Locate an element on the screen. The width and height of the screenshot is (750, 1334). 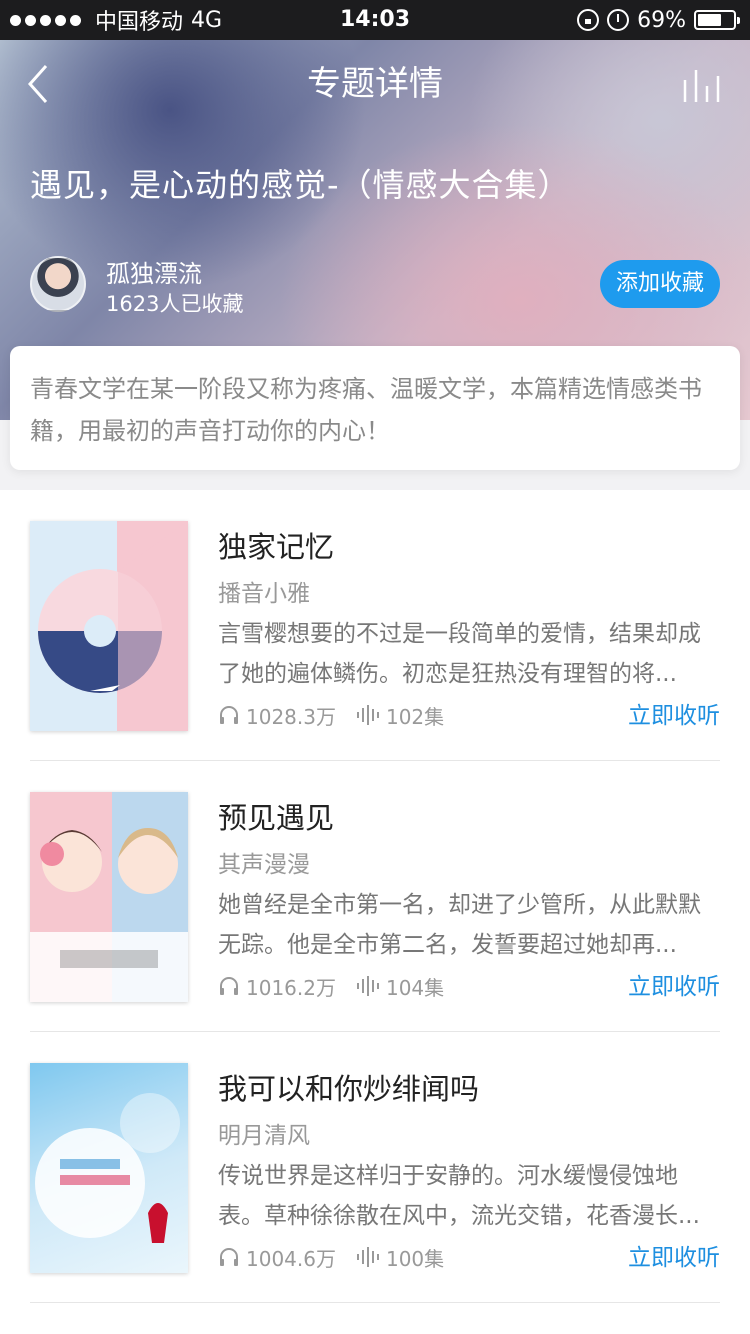
battery-percent: 69% is located at coordinates (661, 20).